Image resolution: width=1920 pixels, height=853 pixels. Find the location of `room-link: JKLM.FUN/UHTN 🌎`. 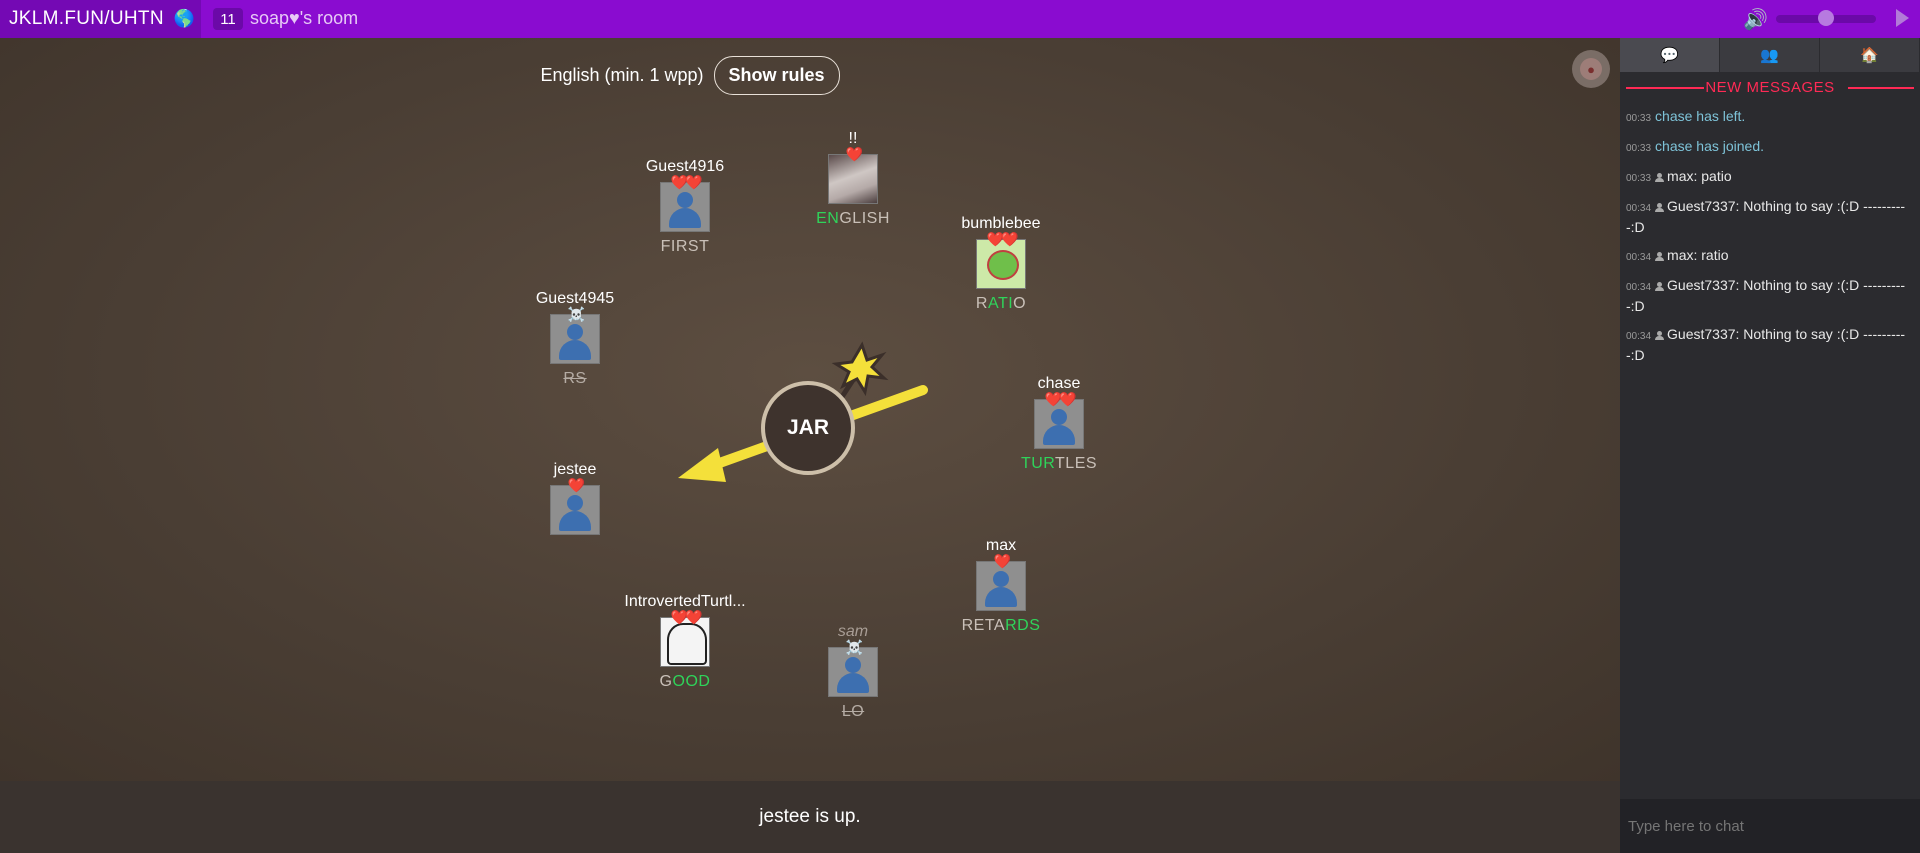

room-link: JKLM.FUN/UHTN 🌎 is located at coordinates (100, 19).